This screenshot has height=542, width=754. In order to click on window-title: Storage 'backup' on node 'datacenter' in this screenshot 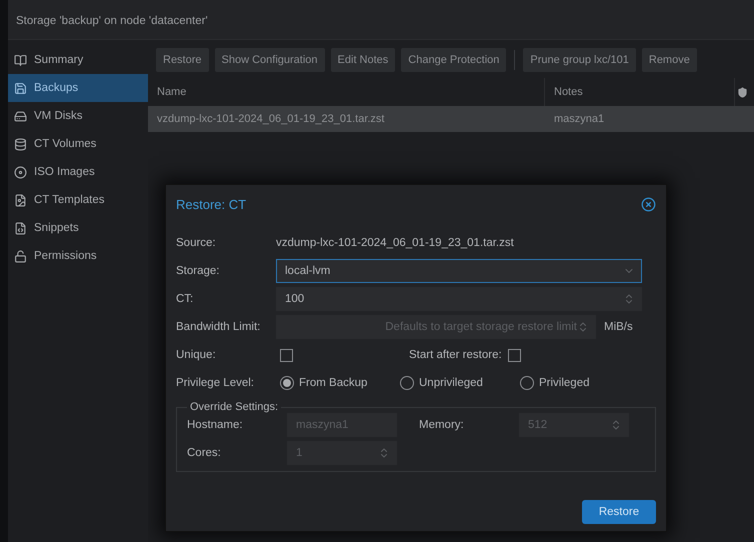, I will do `click(381, 20)`.